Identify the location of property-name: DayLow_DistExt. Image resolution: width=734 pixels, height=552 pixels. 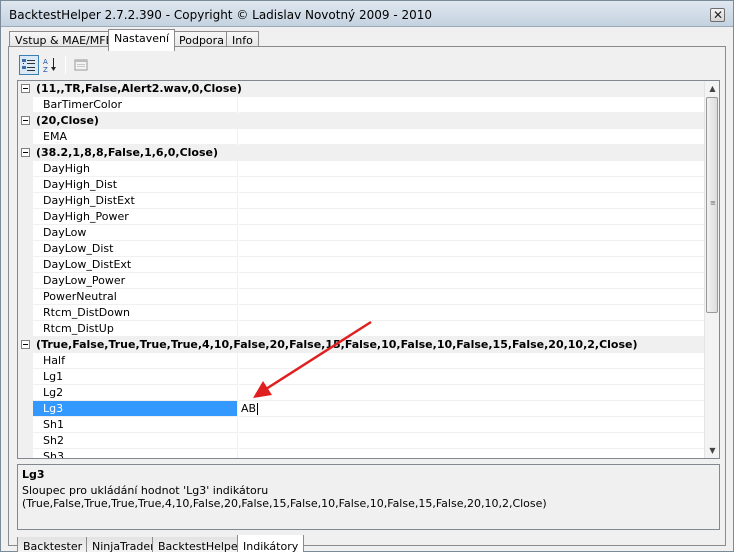
(135, 265).